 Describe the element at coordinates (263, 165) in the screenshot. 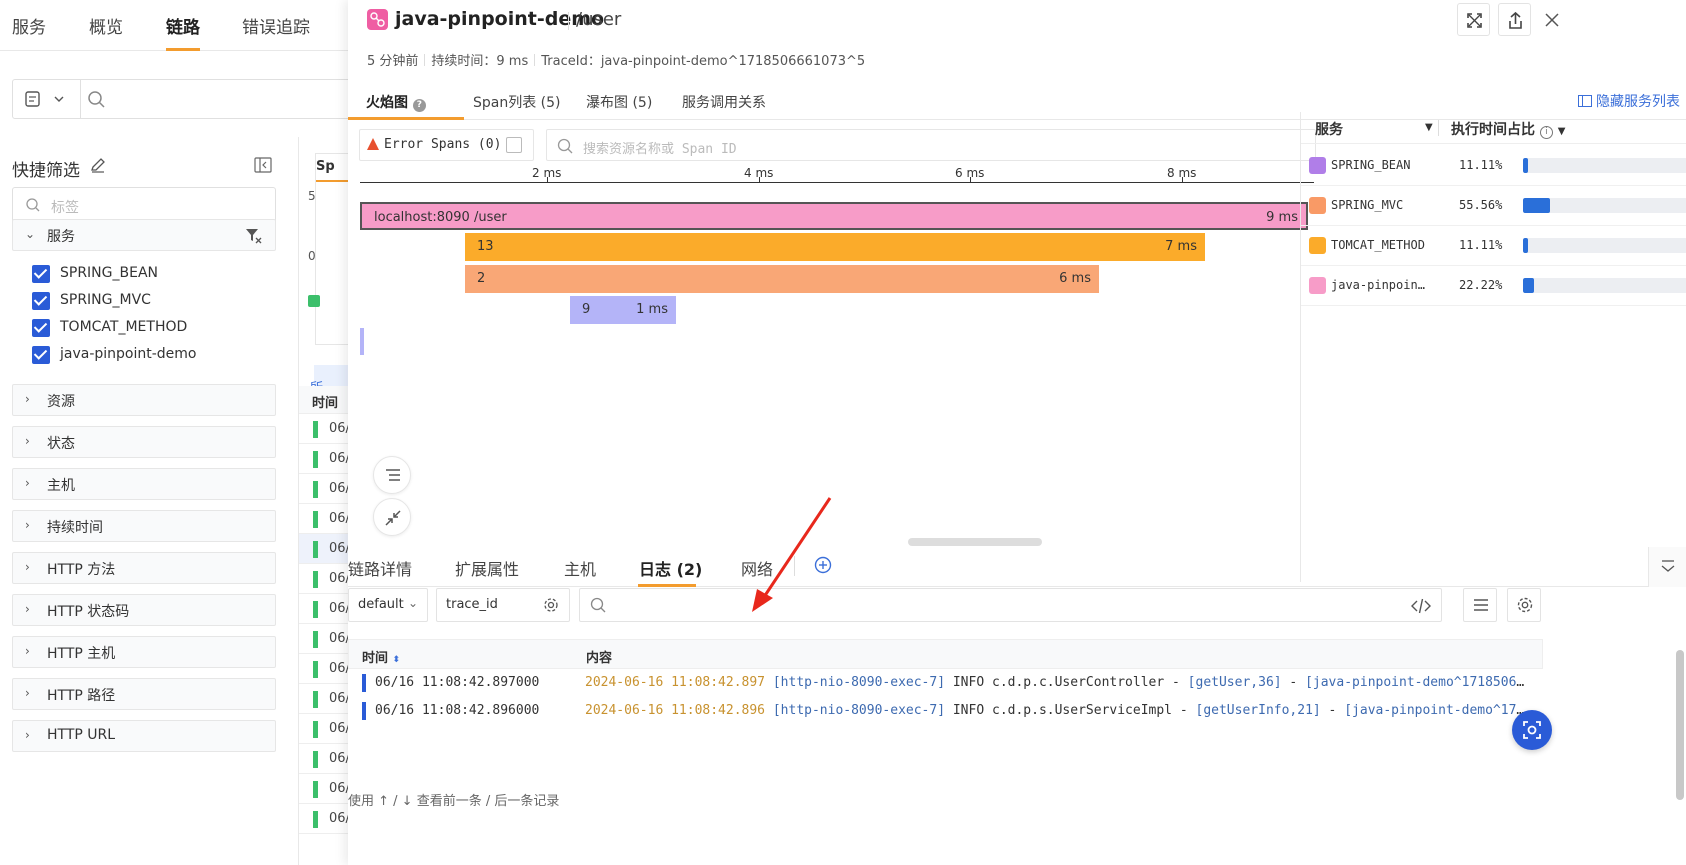

I see `collapse-panel-icon` at that location.